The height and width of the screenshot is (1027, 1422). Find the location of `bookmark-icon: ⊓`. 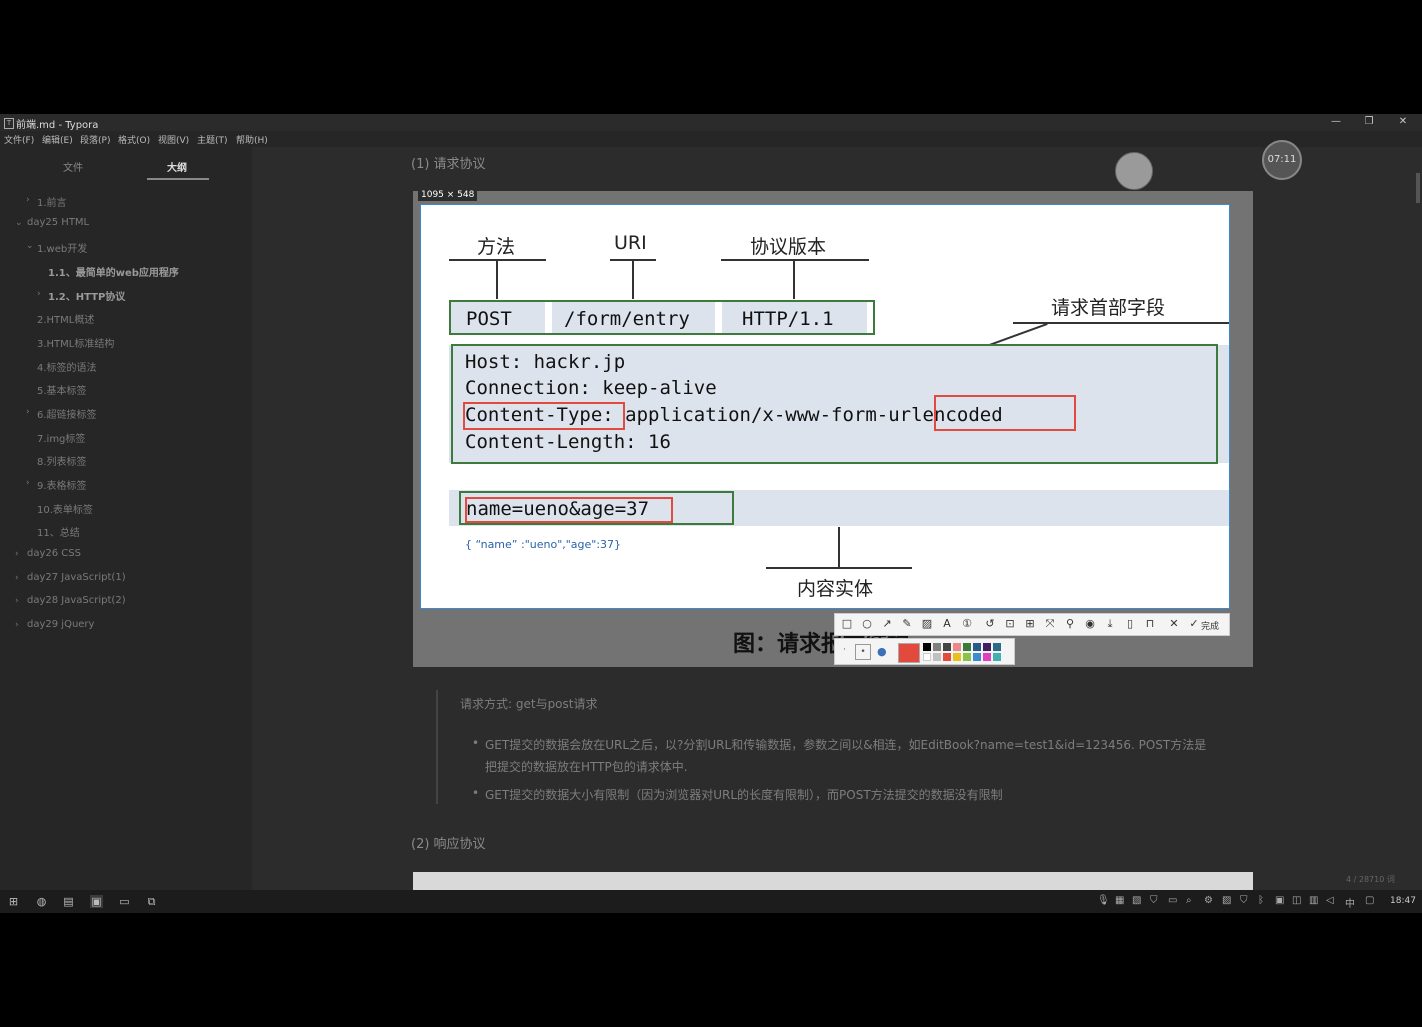

bookmark-icon: ⊓ is located at coordinates (1150, 624).